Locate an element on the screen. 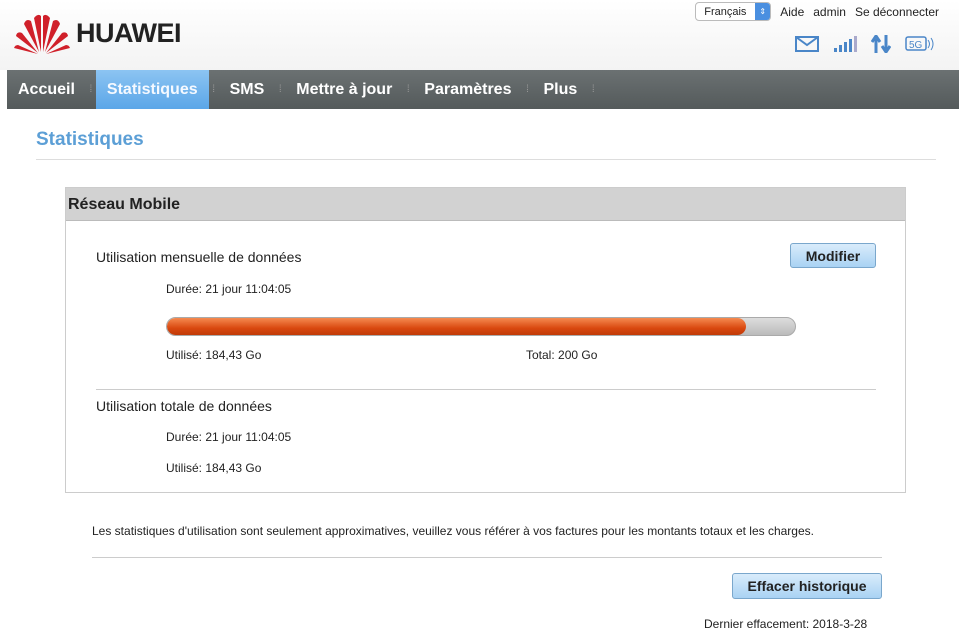 The image size is (959, 644). monthly-total: Total: 200 Go is located at coordinates (562, 355).